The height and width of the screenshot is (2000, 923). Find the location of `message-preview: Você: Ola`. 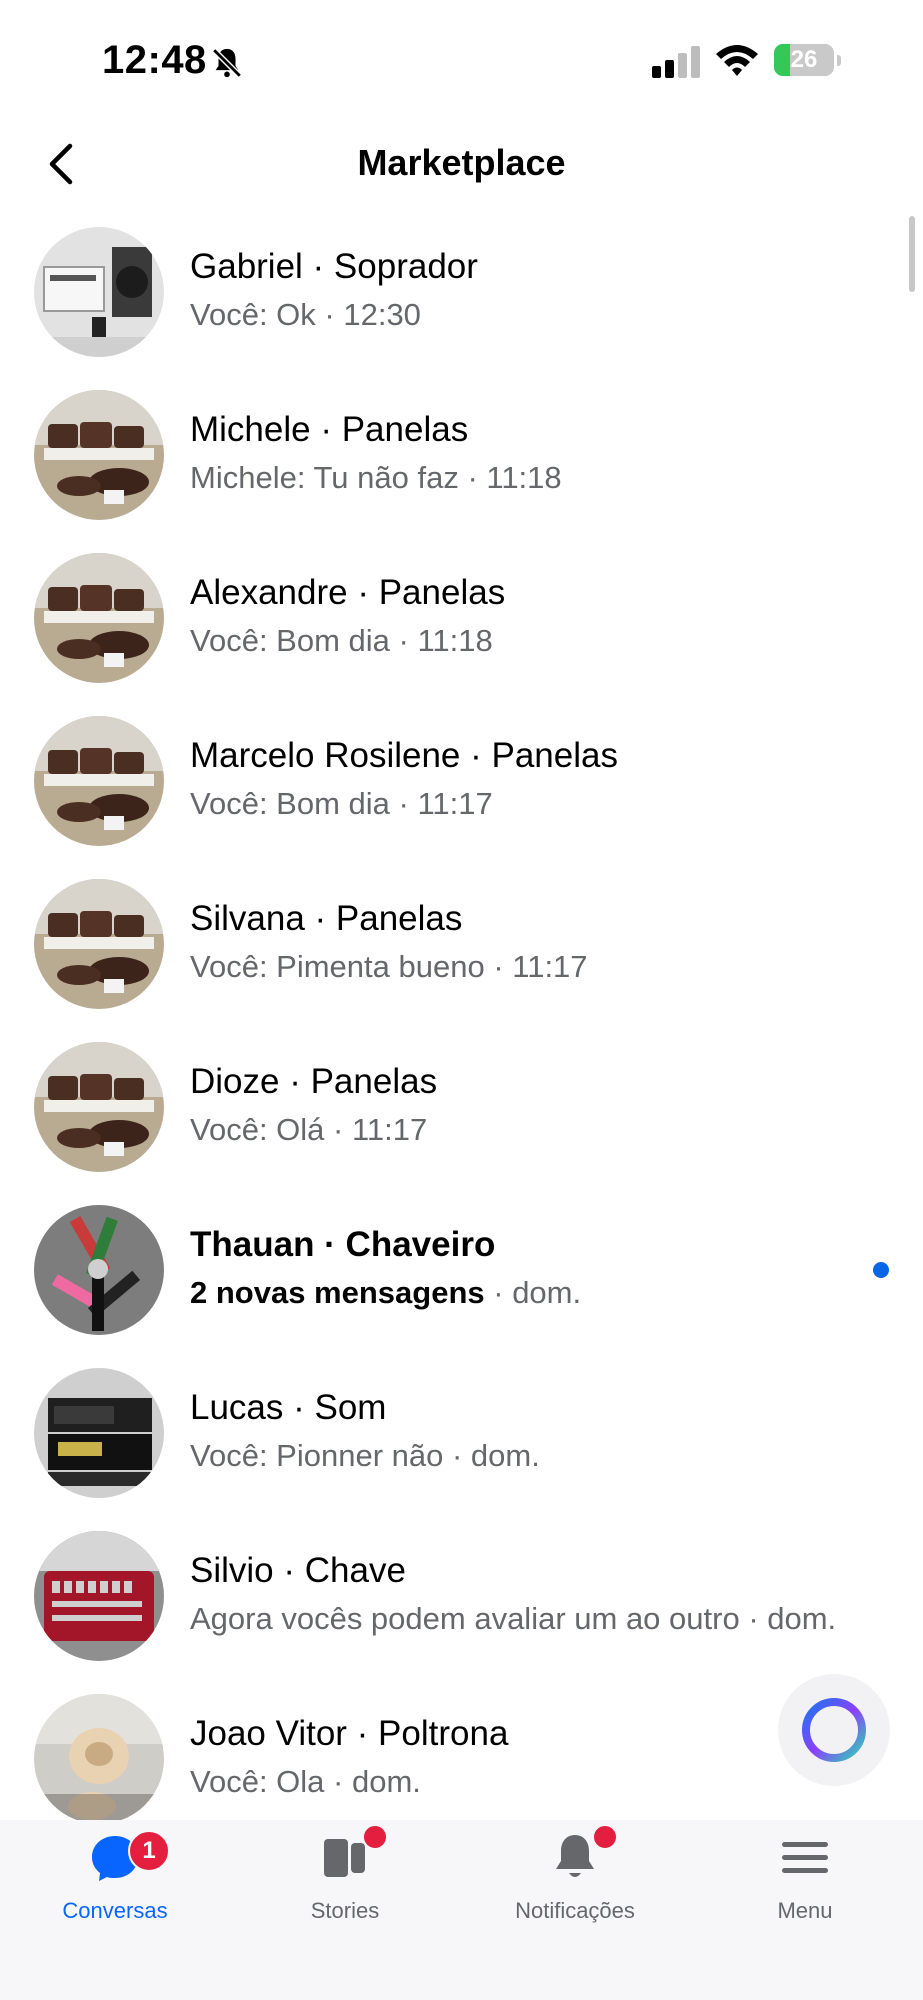

message-preview: Você: Ola is located at coordinates (257, 1781).